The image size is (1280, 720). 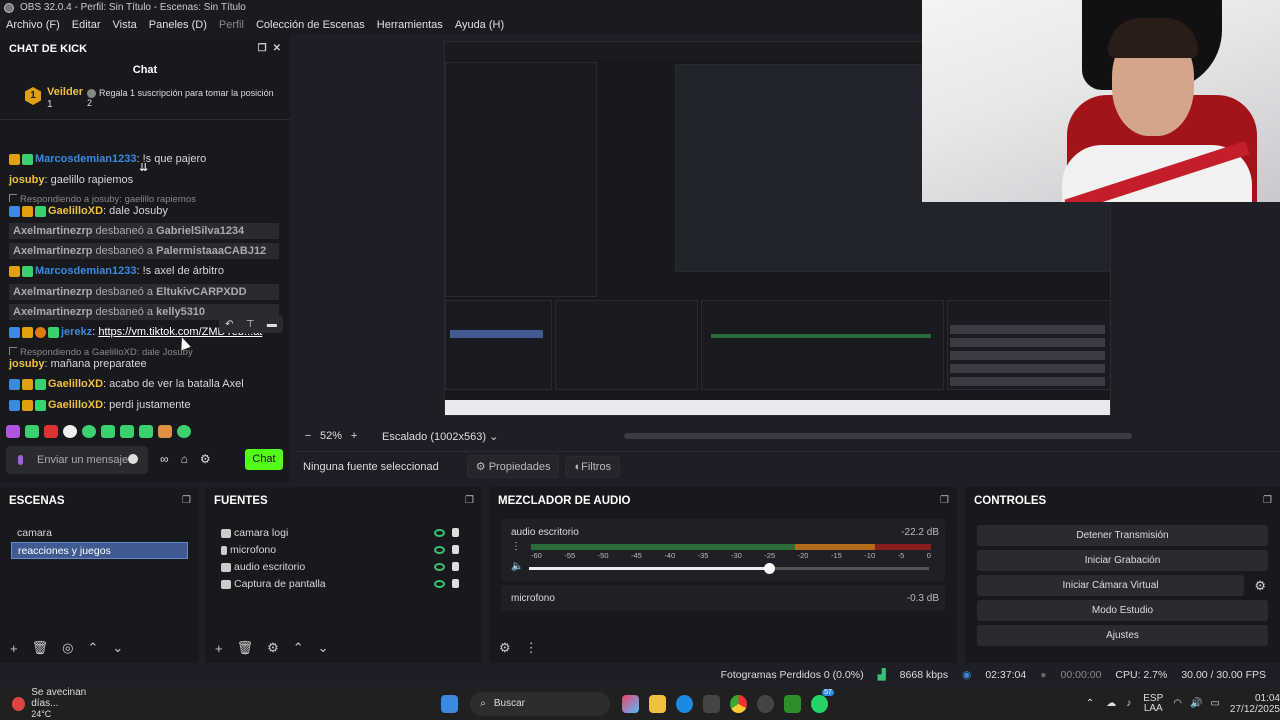 I want to click on source-item: microfono, so click(x=343, y=550).